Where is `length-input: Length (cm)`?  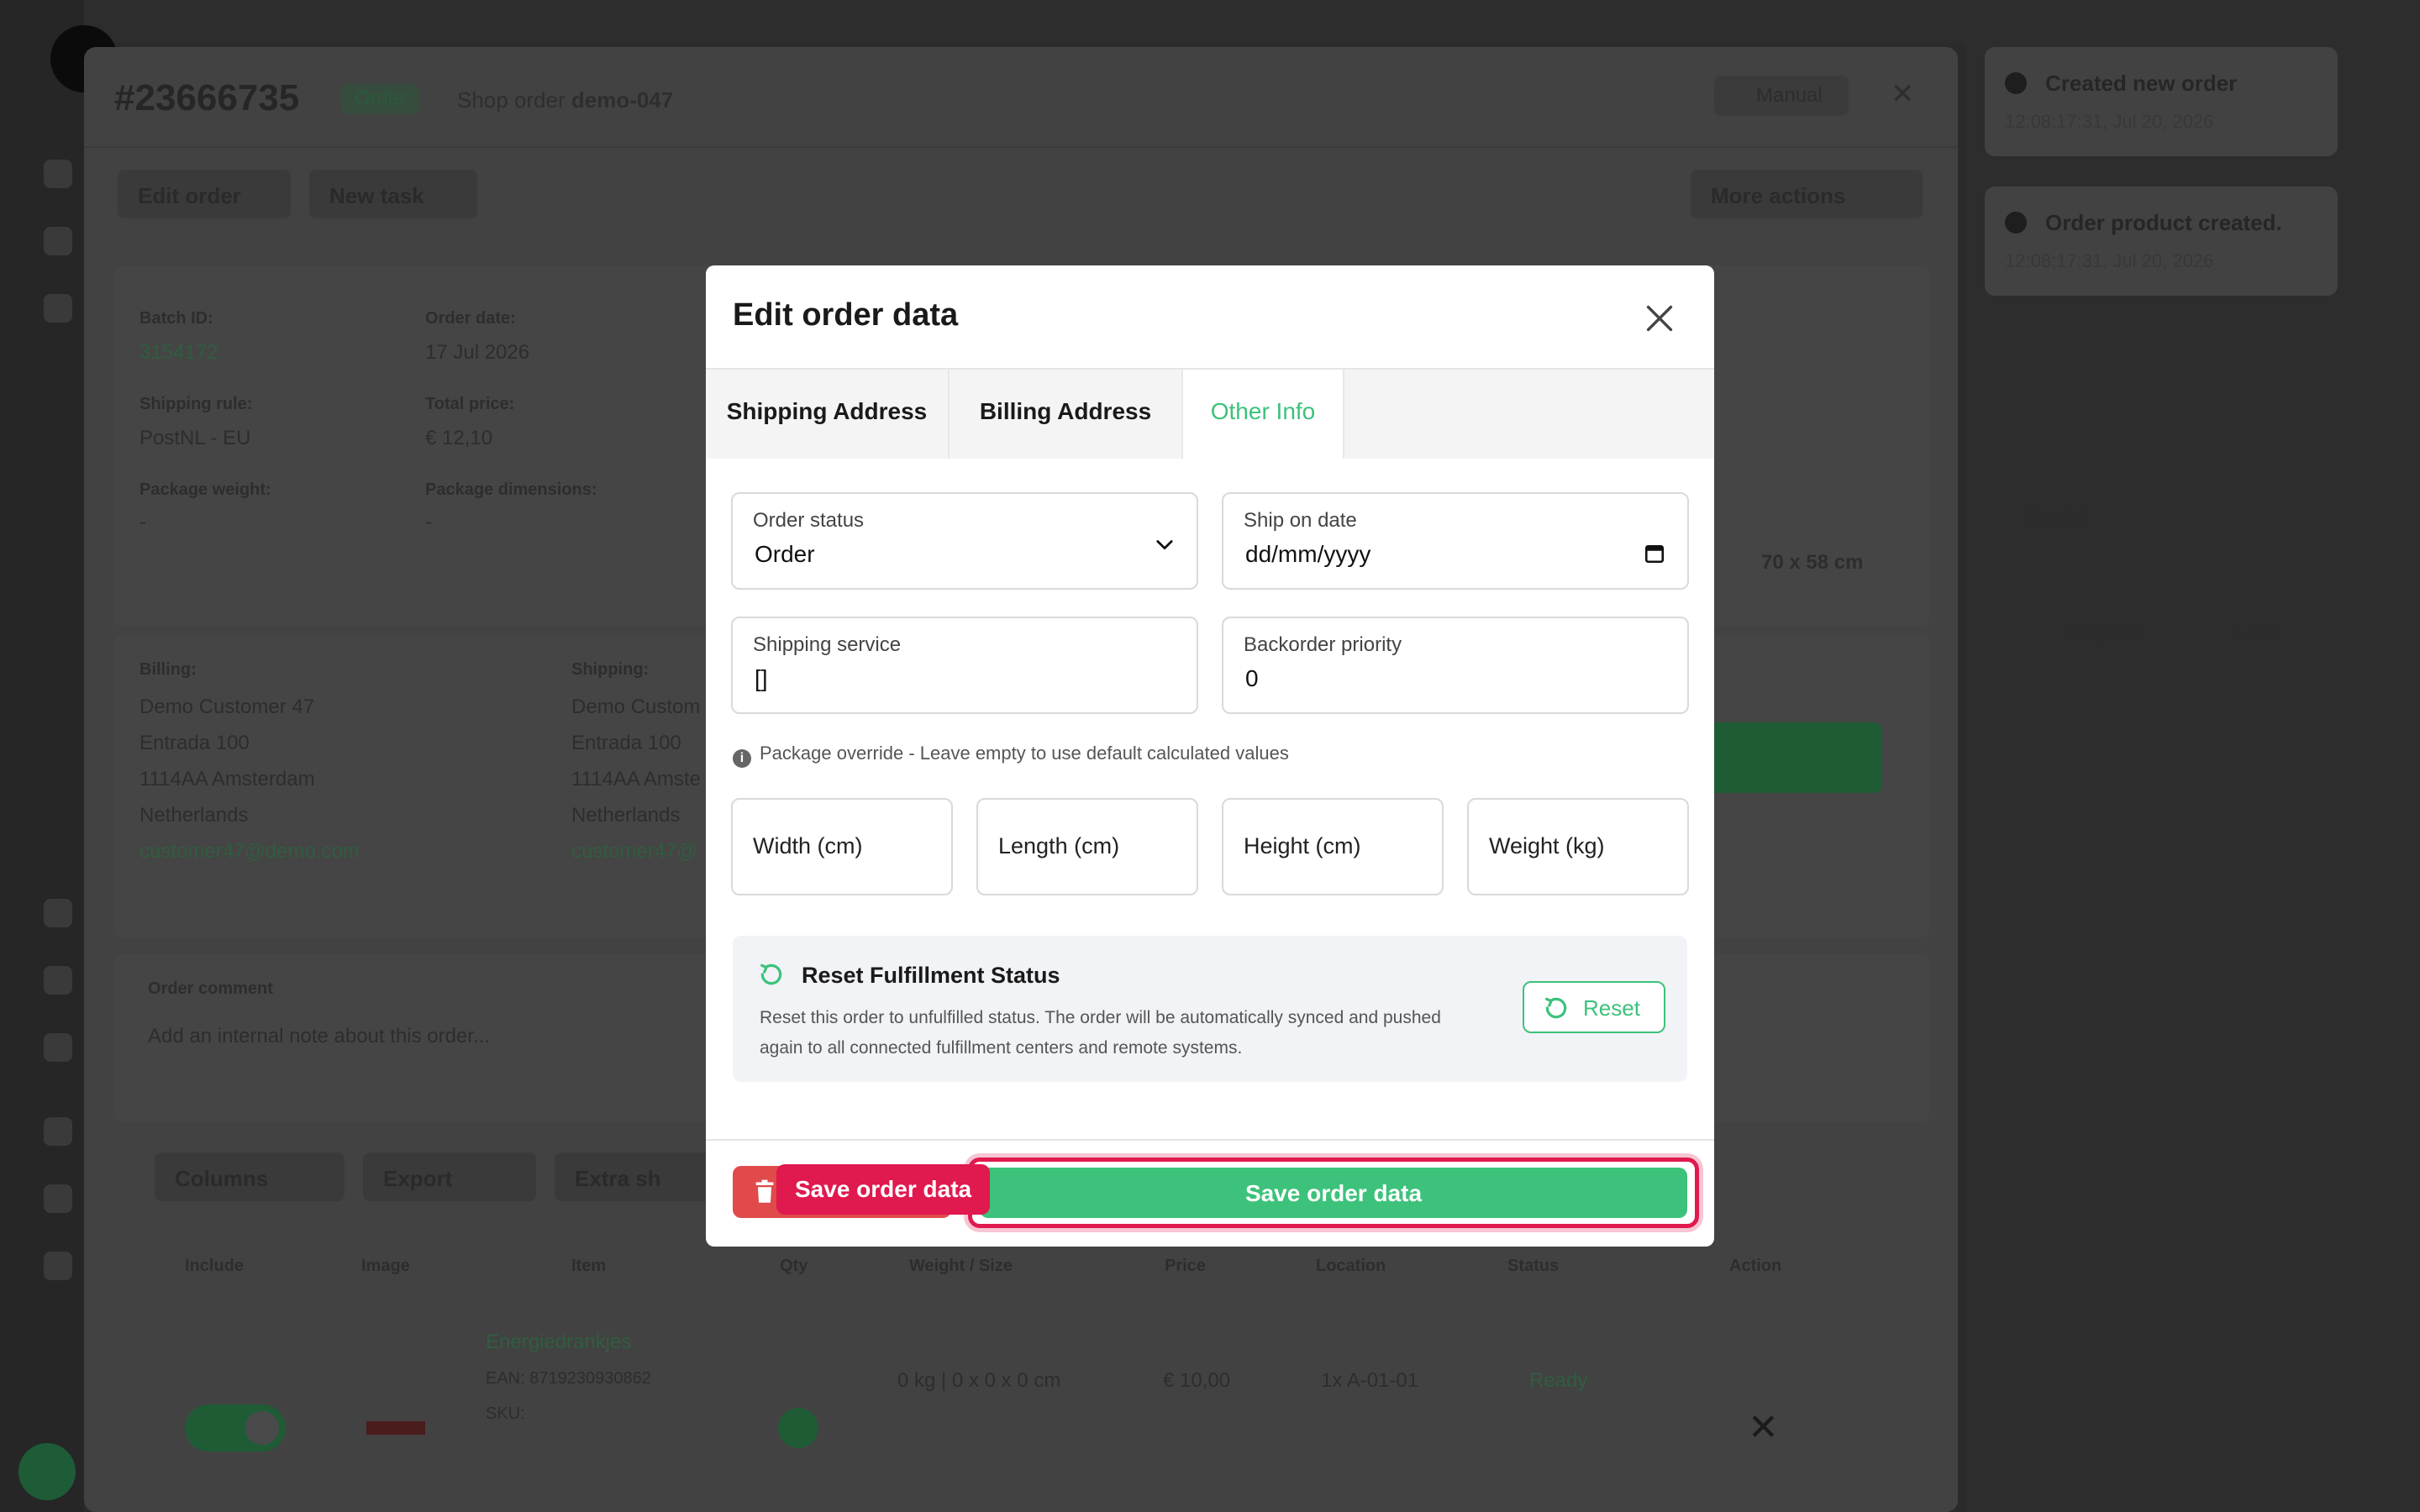 length-input: Length (cm) is located at coordinates (1087, 846).